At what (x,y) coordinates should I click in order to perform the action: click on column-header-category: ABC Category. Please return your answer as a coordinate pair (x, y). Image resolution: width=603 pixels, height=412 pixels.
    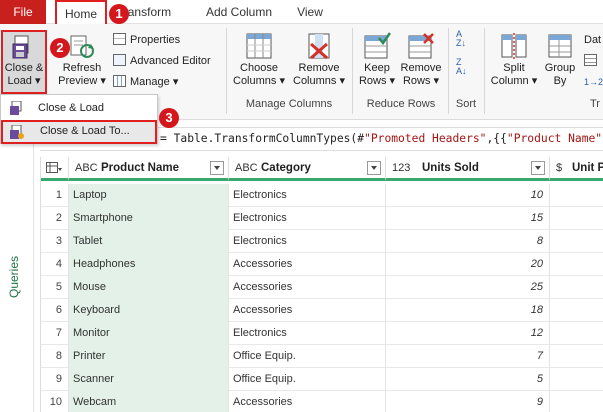
    Looking at the image, I should click on (307, 169).